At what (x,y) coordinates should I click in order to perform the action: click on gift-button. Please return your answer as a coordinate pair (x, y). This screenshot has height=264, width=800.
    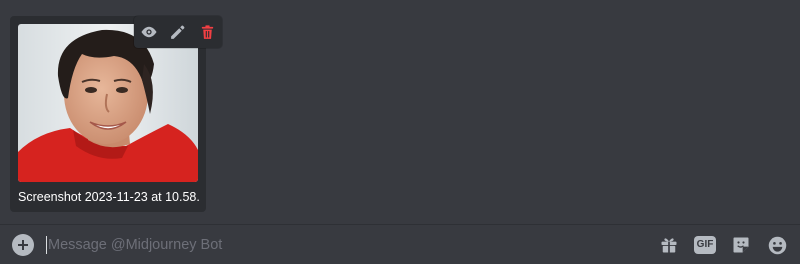
    Looking at the image, I should click on (669, 245).